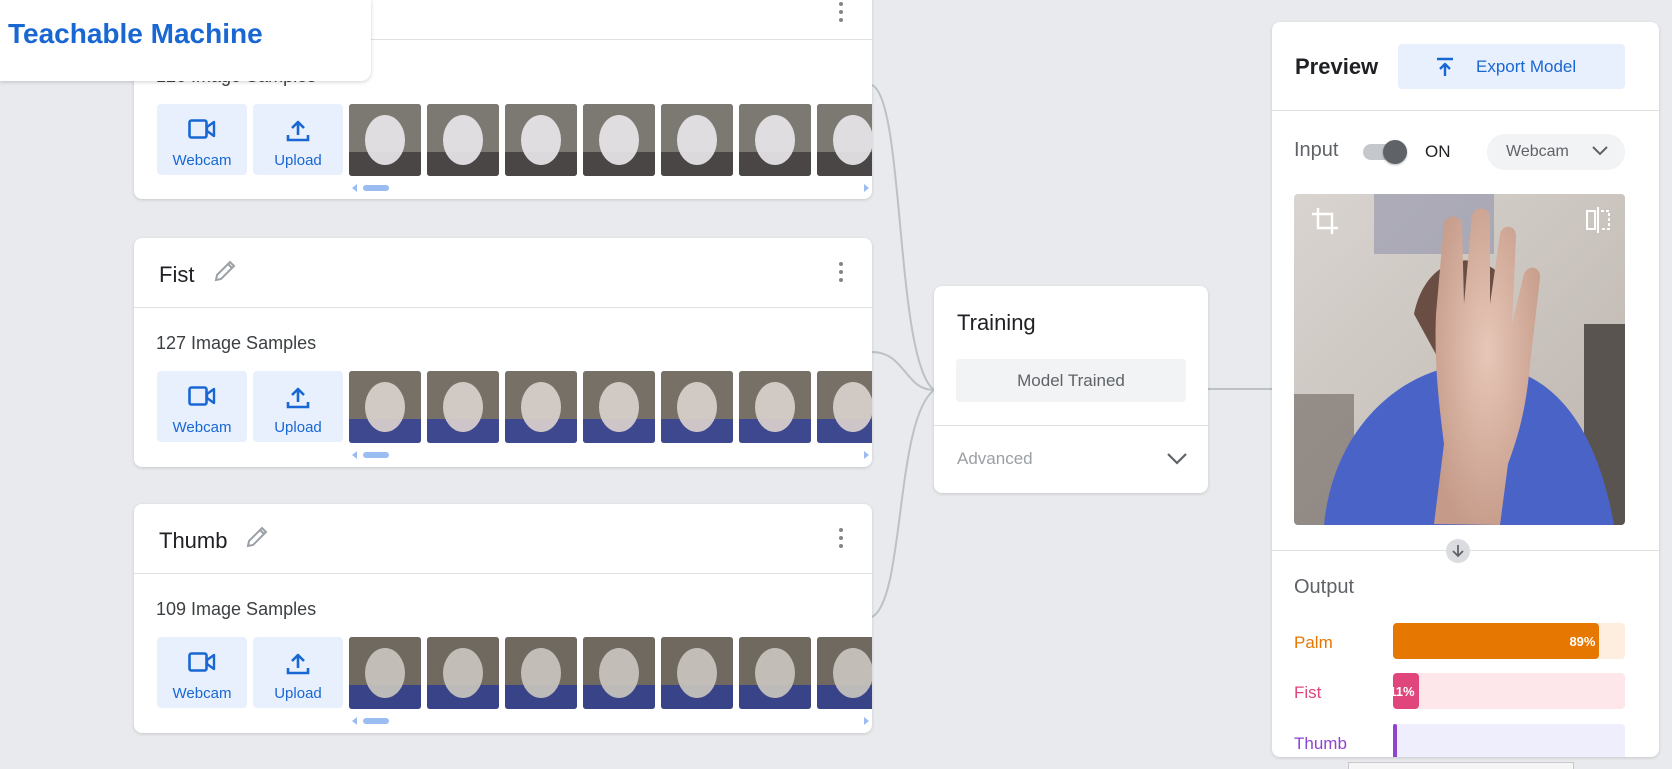 Image resolution: width=1672 pixels, height=769 pixels. I want to click on train-model-button: Model Trained, so click(1071, 380).